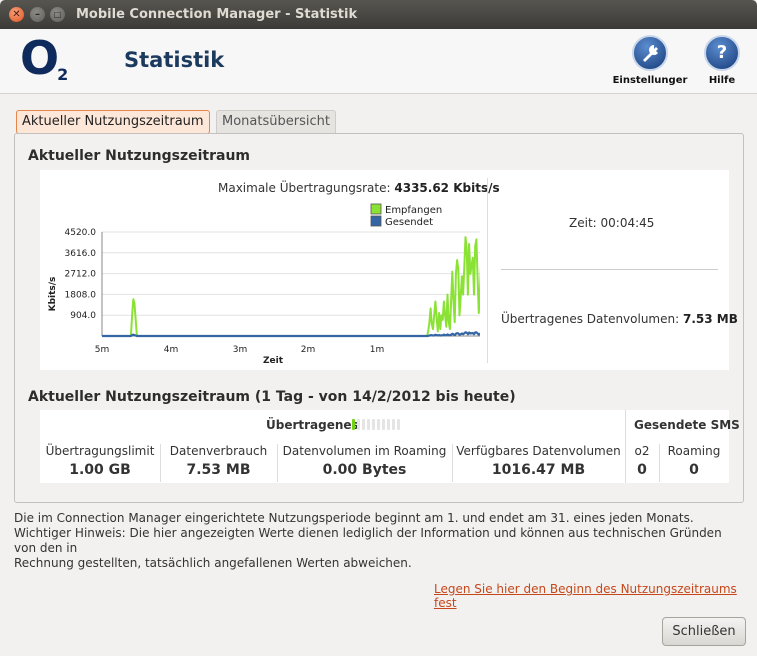 The image size is (757, 656). Describe the element at coordinates (139, 156) in the screenshot. I see `current-period-heading: Aktueller Nutzungszeitraum` at that location.